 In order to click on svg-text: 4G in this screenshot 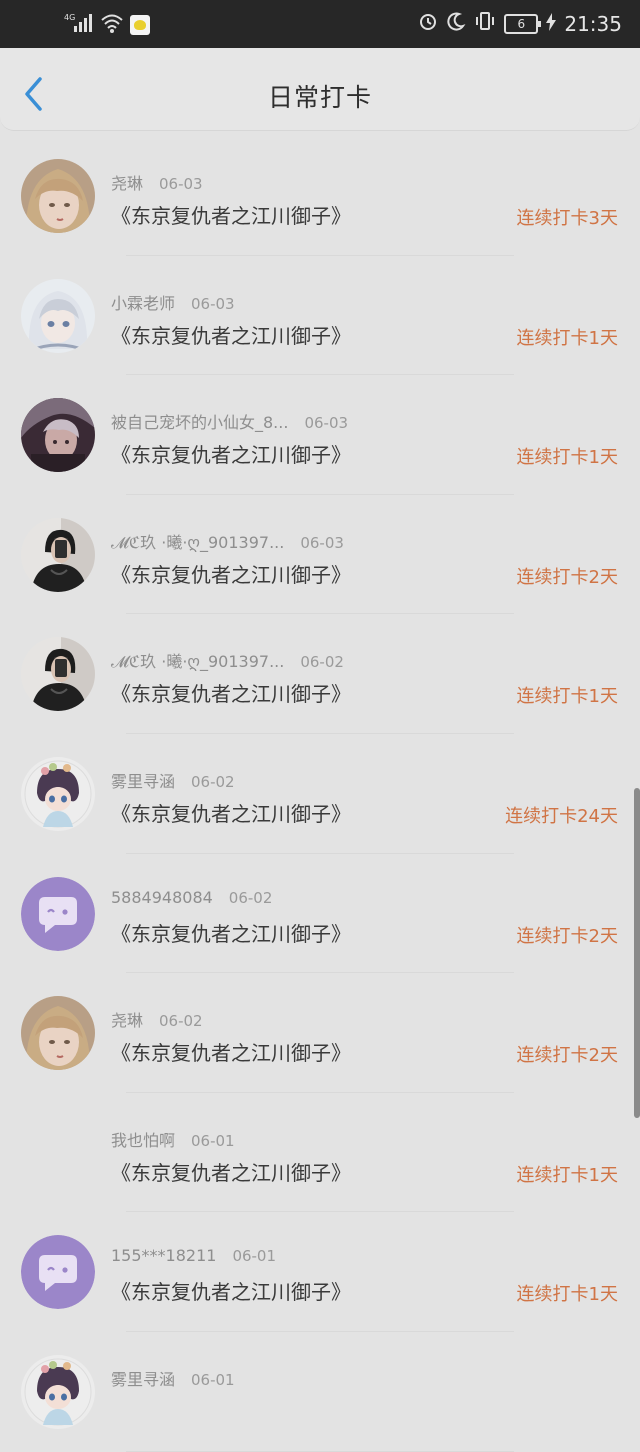, I will do `click(69, 17)`.